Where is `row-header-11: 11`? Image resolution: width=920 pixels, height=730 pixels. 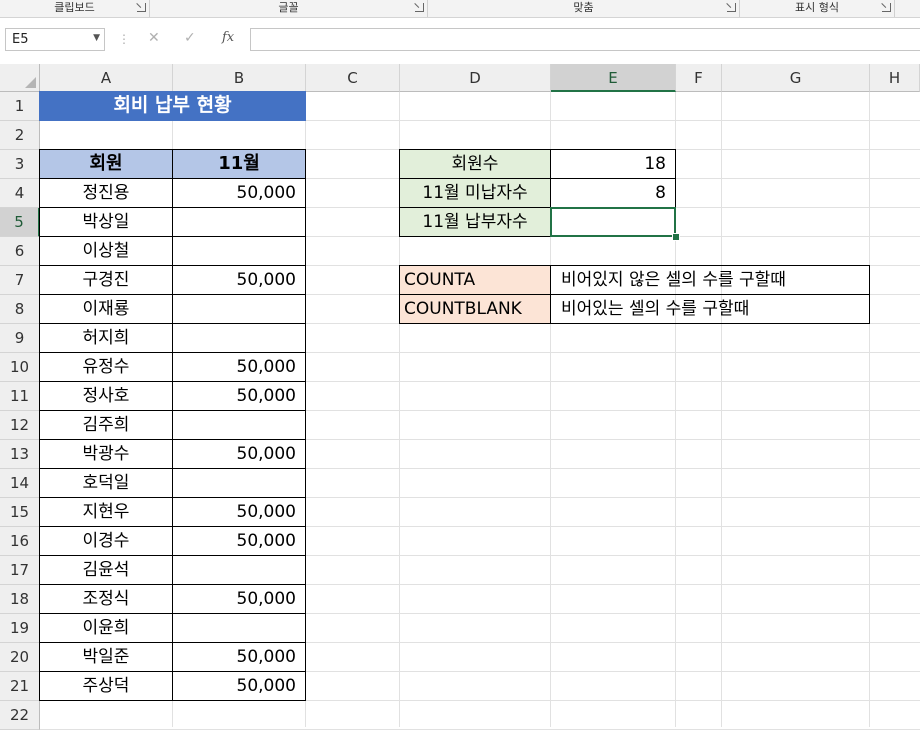 row-header-11: 11 is located at coordinates (20, 396).